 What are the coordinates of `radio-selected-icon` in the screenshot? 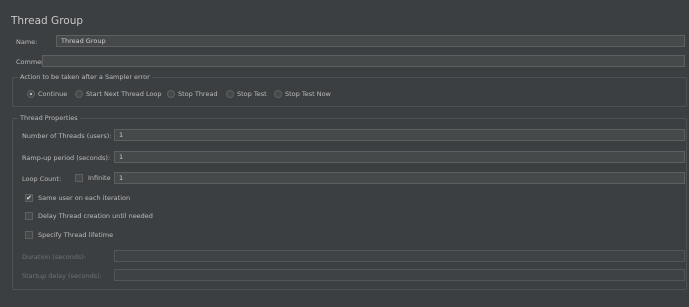 It's located at (31, 94).